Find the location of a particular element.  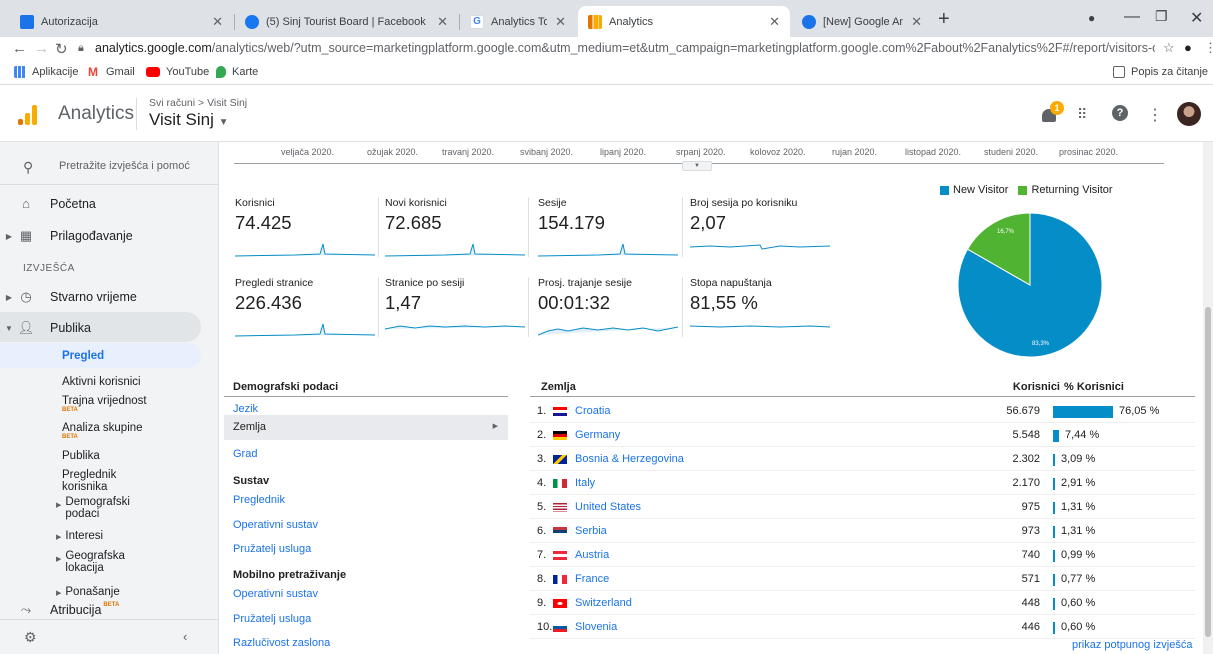

tab-title: Analytics is located at coordinates (631, 21).